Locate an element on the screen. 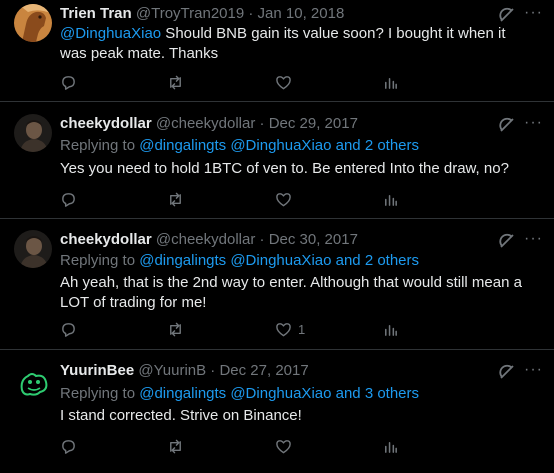 The height and width of the screenshot is (473, 554). like-count: 1 is located at coordinates (302, 329).